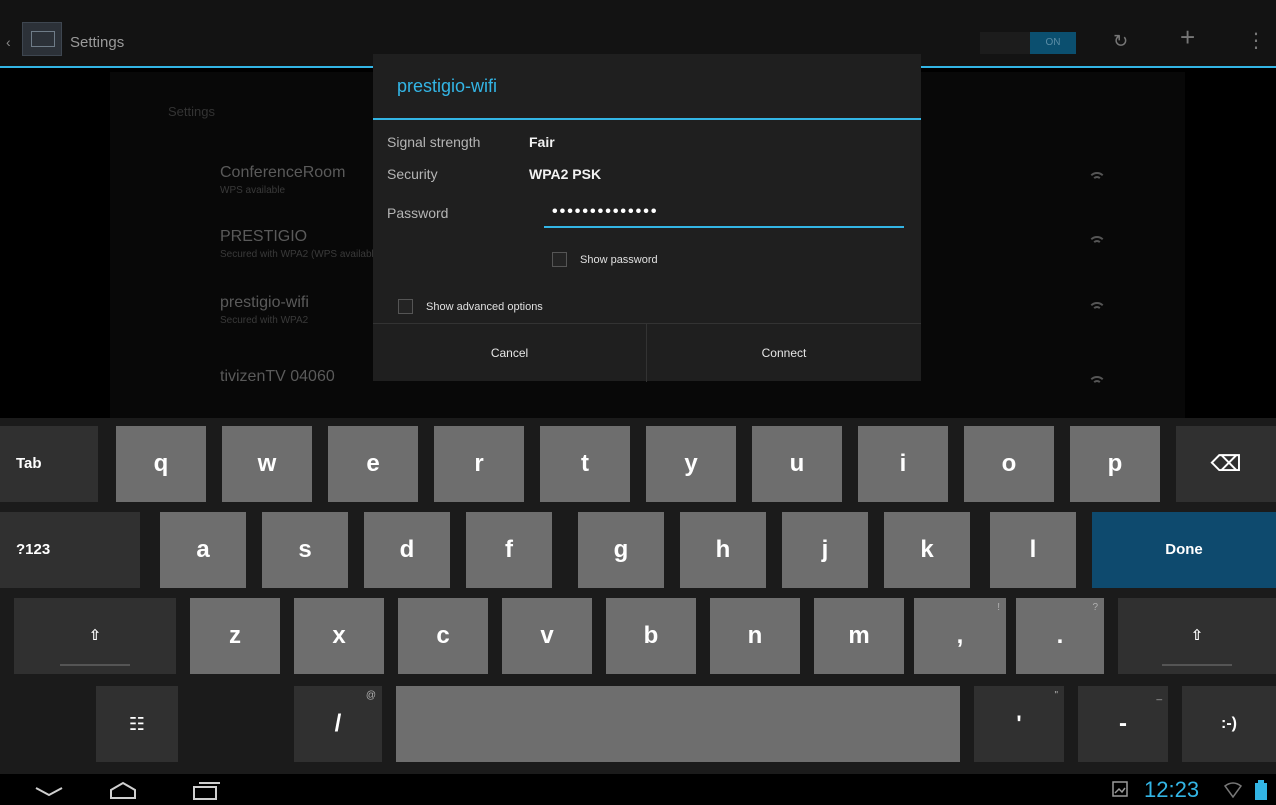  I want to click on backspace-key: ⌫, so click(1226, 464).